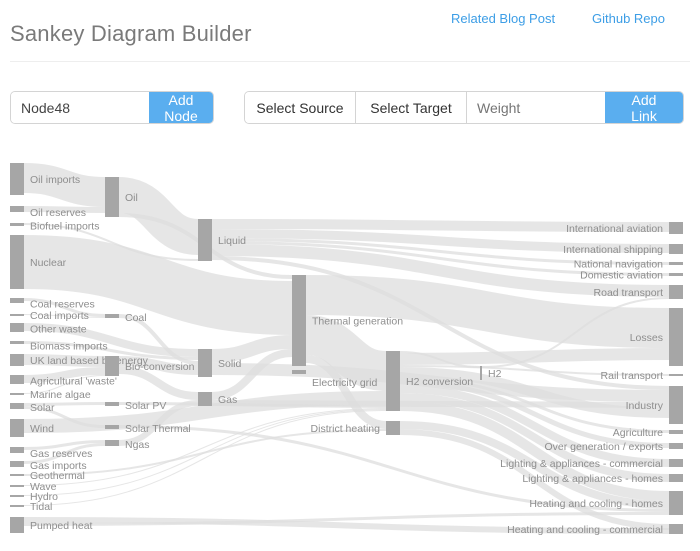 This screenshot has width=700, height=551. Describe the element at coordinates (205, 399) in the screenshot. I see `sankey-node-gas` at that location.